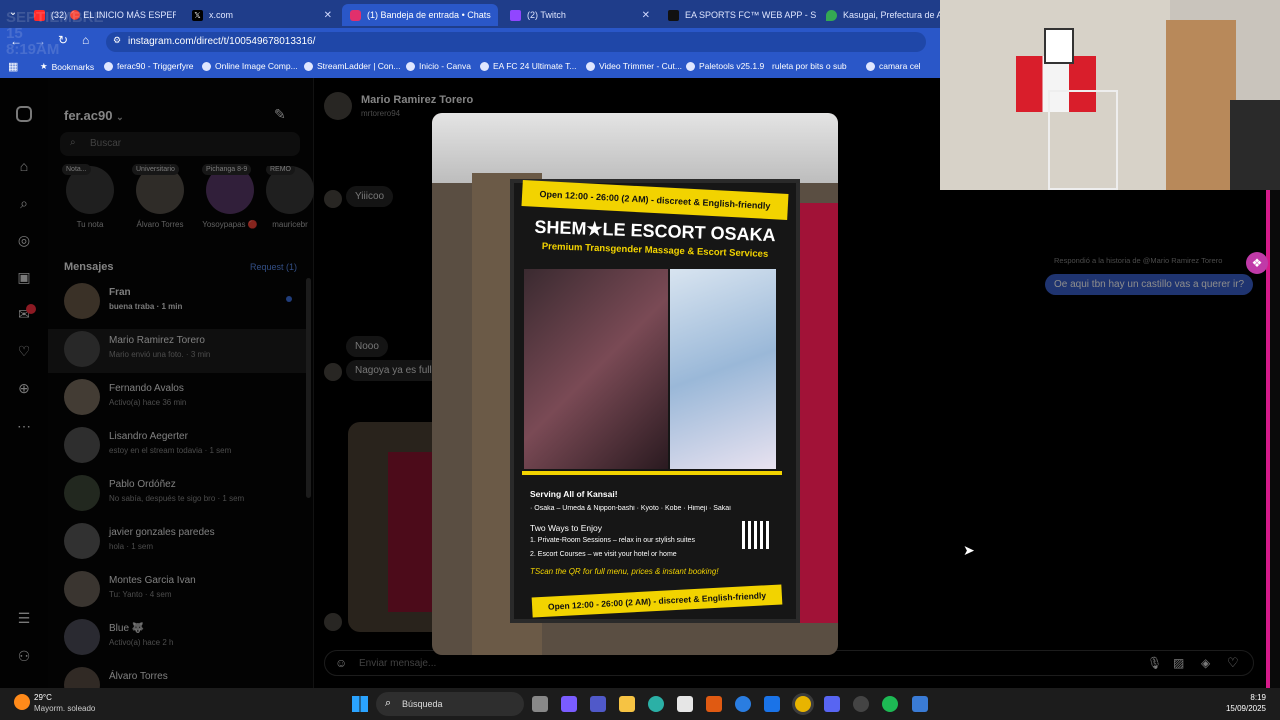 This screenshot has height=720, width=1280. I want to click on email-app-icon, so click(772, 704).